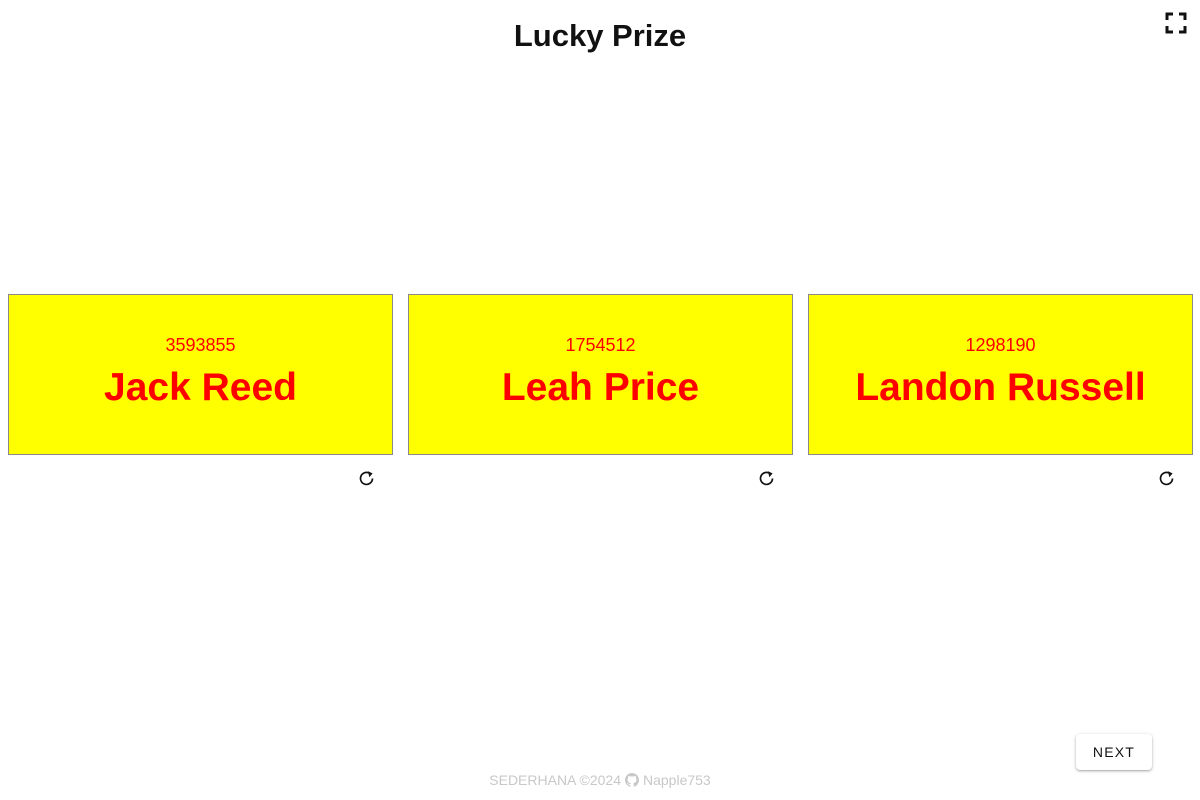  I want to click on fullscreen-icon, so click(1176, 23).